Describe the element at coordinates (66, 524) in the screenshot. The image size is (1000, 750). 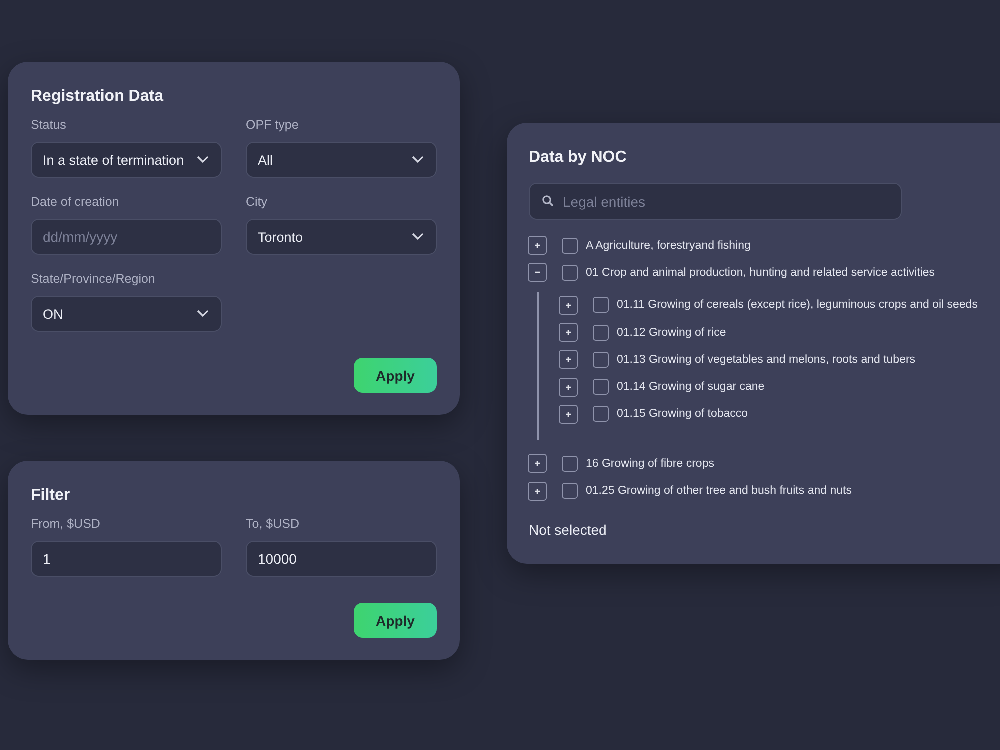
I see `field-label: From, $USD` at that location.